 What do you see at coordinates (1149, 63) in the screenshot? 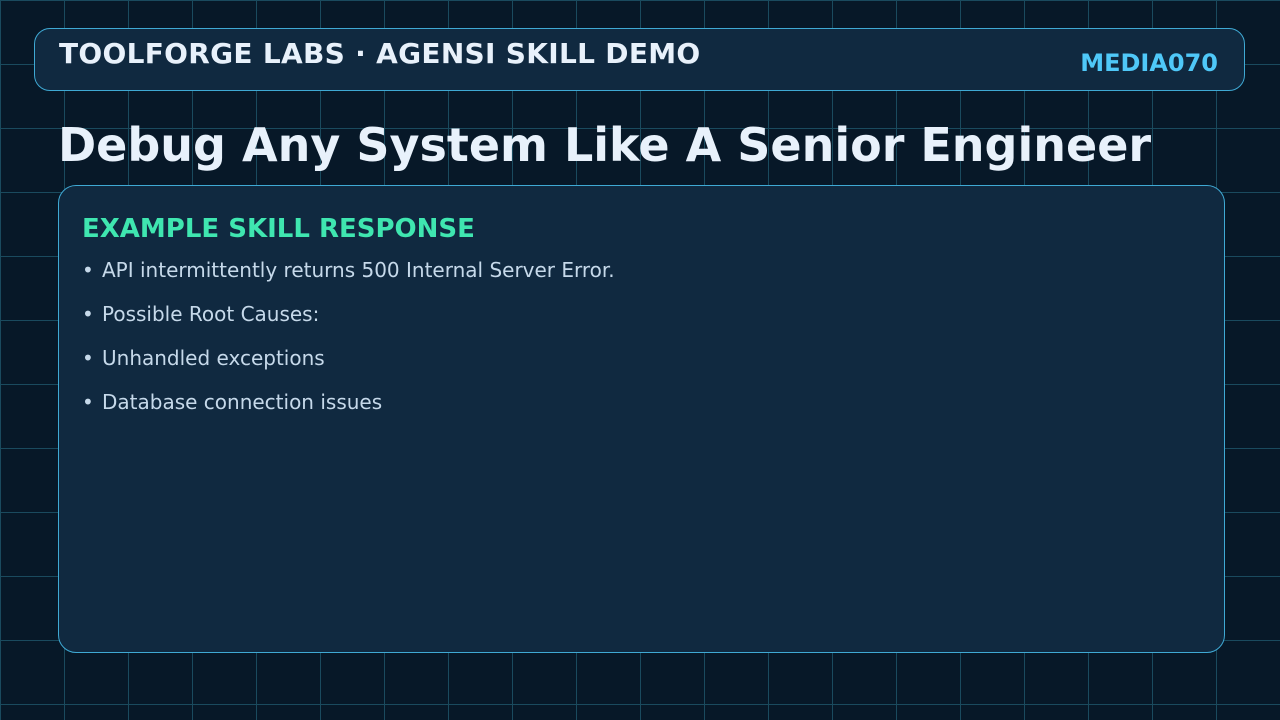
I see `media-id-badge: MEDIA070` at bounding box center [1149, 63].